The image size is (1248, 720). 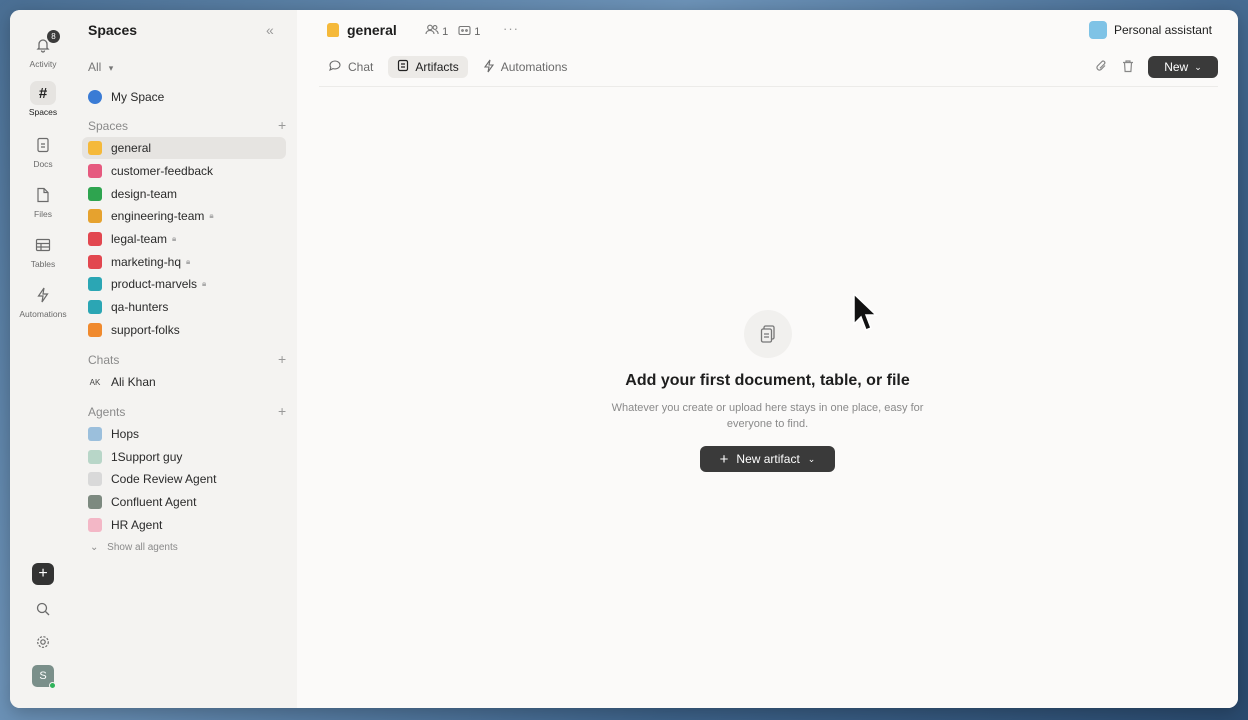 I want to click on sidebar-item-product-marvels: product-marvels 🔒︎, so click(x=184, y=284).